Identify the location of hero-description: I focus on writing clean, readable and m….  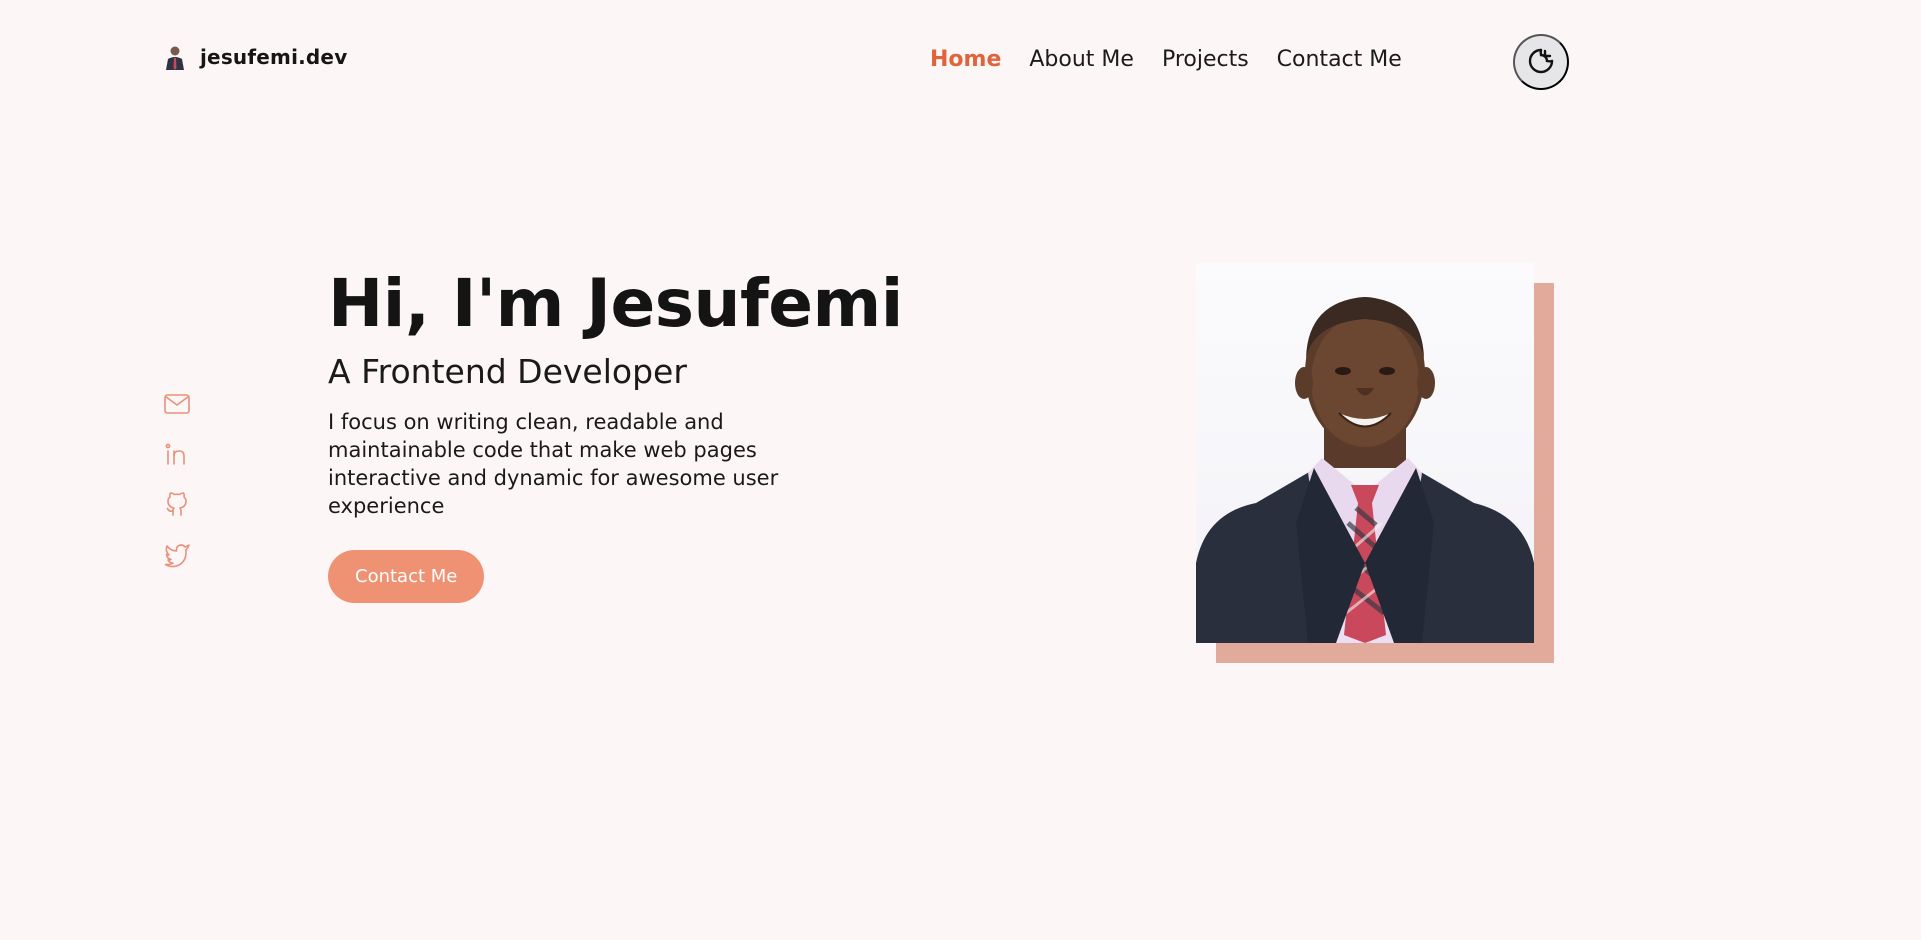
(553, 464).